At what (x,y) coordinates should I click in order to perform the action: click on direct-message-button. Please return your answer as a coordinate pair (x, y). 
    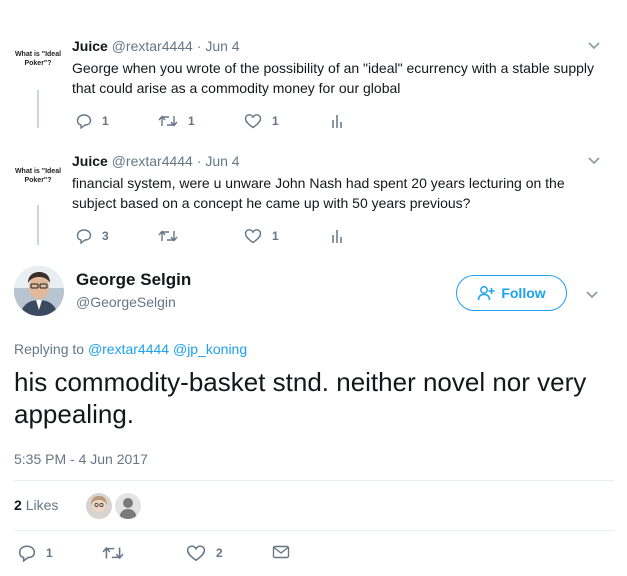
    Looking at the image, I should click on (281, 552).